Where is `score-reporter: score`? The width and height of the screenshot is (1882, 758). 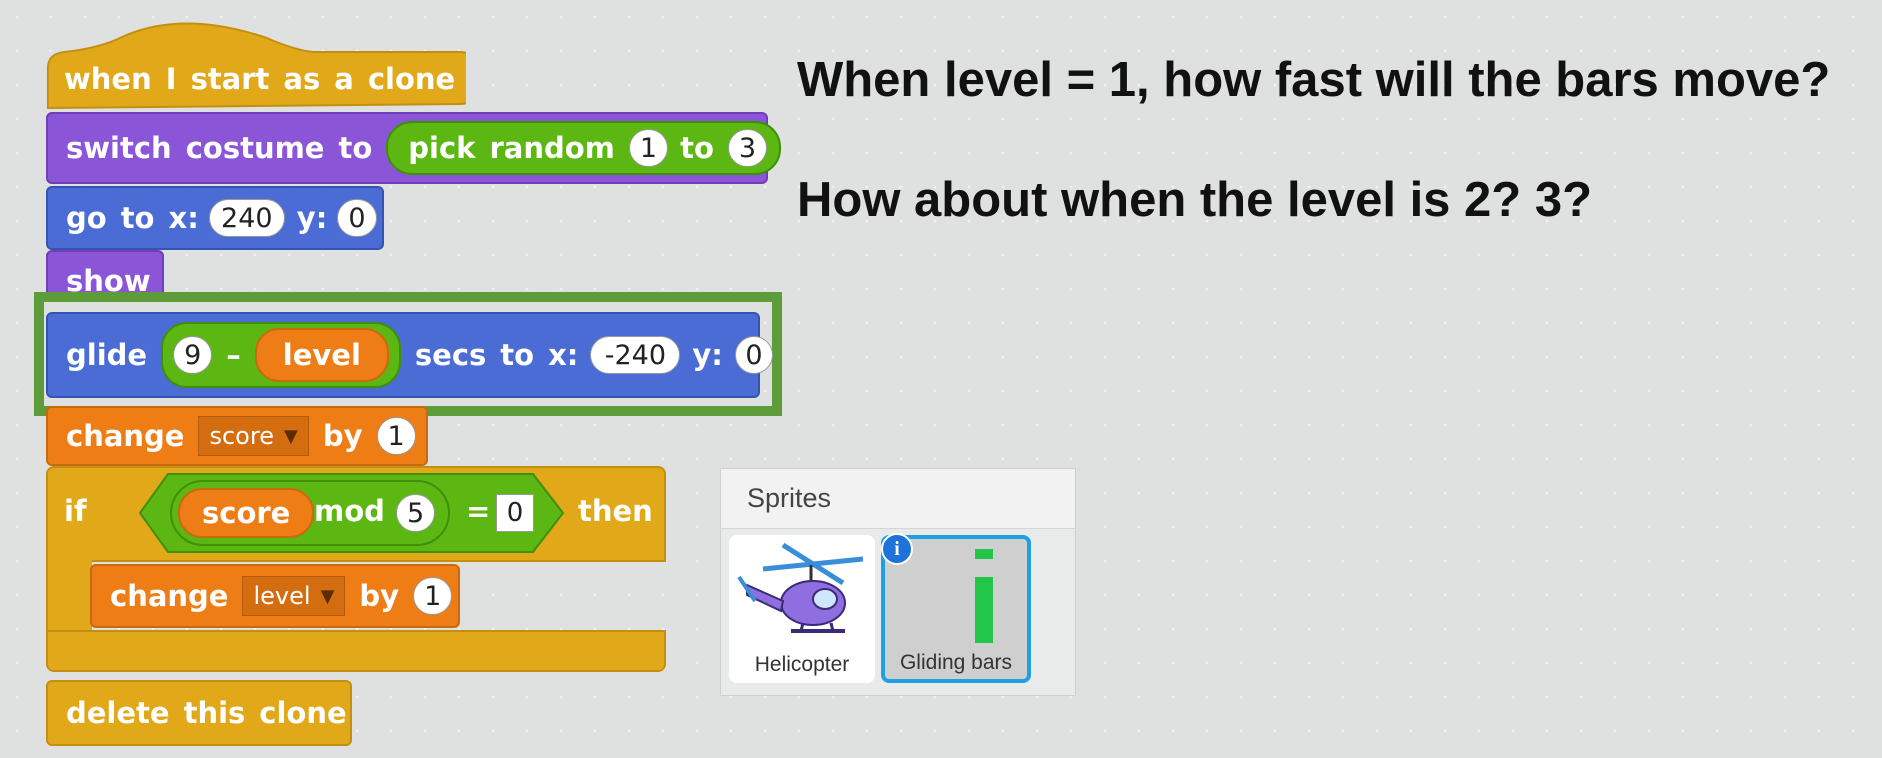 score-reporter: score is located at coordinates (246, 513).